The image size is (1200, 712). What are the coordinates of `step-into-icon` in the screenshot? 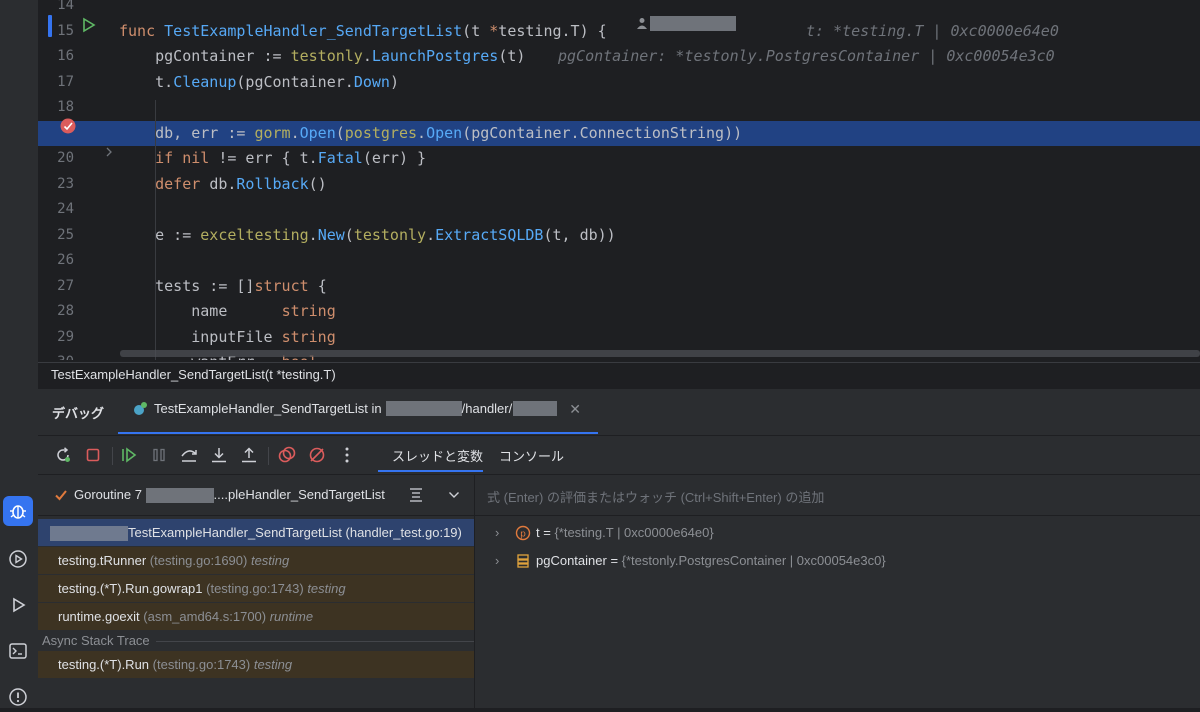 It's located at (219, 455).